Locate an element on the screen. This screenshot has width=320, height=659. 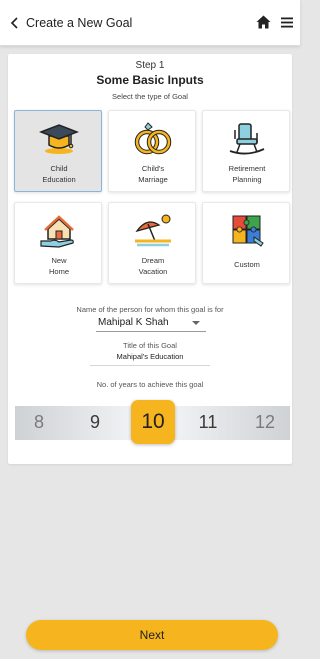
goal-type-label-line2: Education is located at coordinates (59, 179).